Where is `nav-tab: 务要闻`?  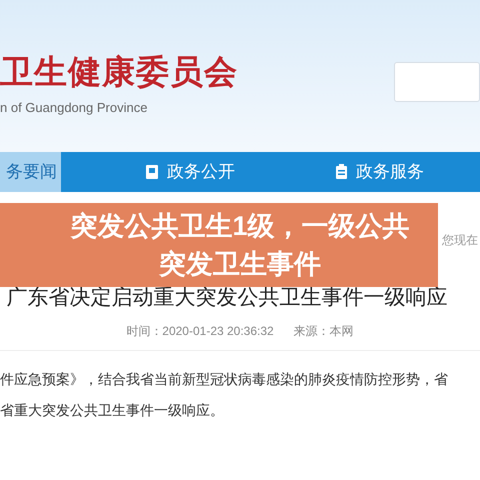
nav-tab: 务要闻 is located at coordinates (30, 172).